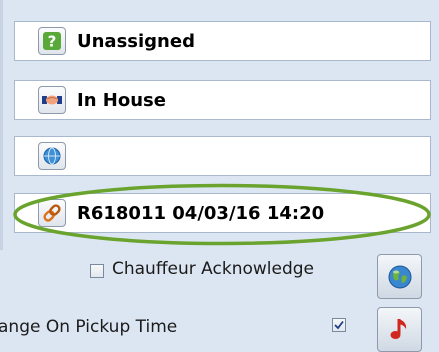 The width and height of the screenshot is (439, 352). What do you see at coordinates (222, 41) in the screenshot?
I see `status-row-unassigned: ? Unassigned` at bounding box center [222, 41].